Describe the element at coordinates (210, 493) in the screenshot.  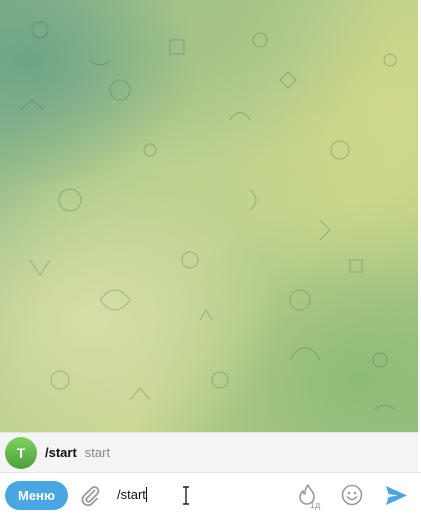
I see `message-composer: Меню /start 1д` at that location.